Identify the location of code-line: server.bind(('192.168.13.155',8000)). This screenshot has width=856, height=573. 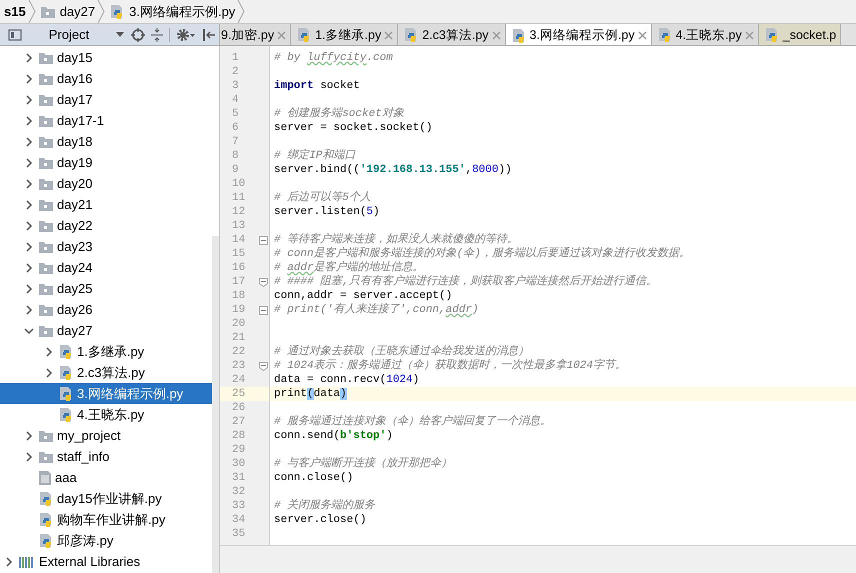
(392, 170).